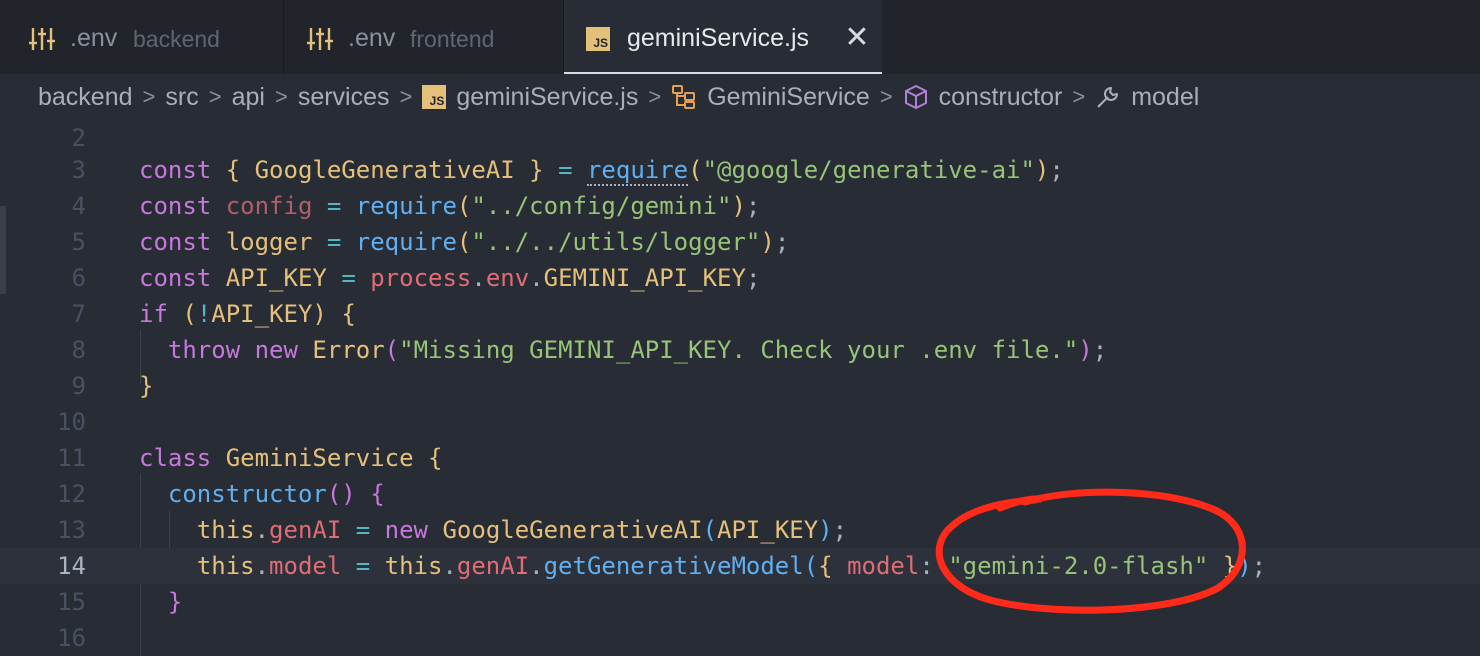 The height and width of the screenshot is (656, 1480). I want to click on breadcrumb-item-constructor: constructor, so click(983, 97).